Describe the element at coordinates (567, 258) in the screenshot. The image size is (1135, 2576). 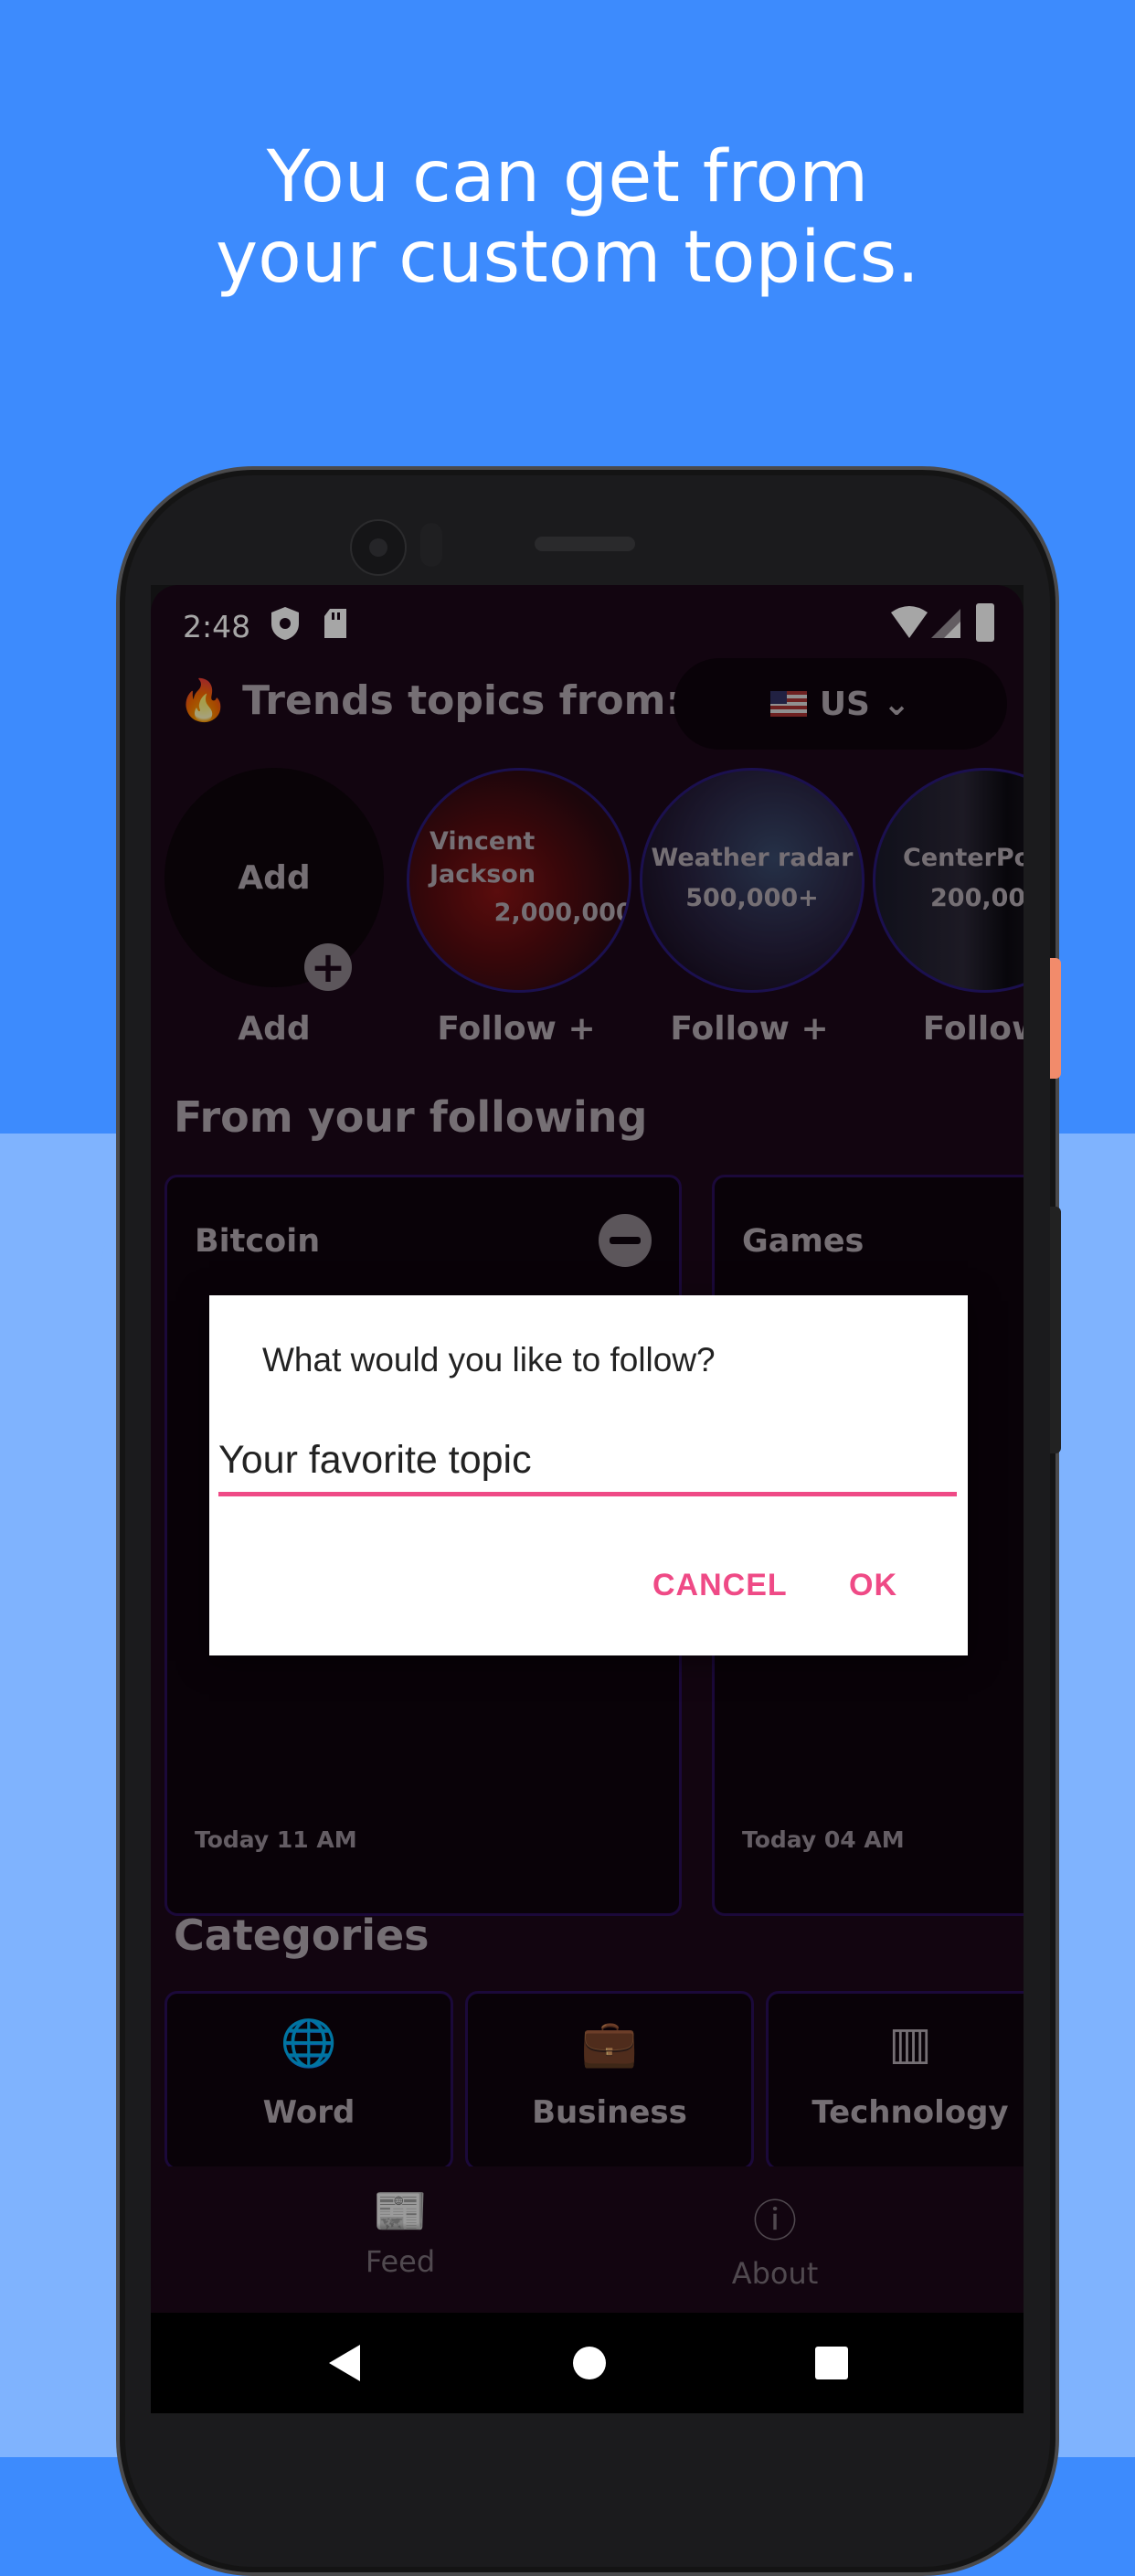
I see `headline-line-2: your custom topics.` at that location.